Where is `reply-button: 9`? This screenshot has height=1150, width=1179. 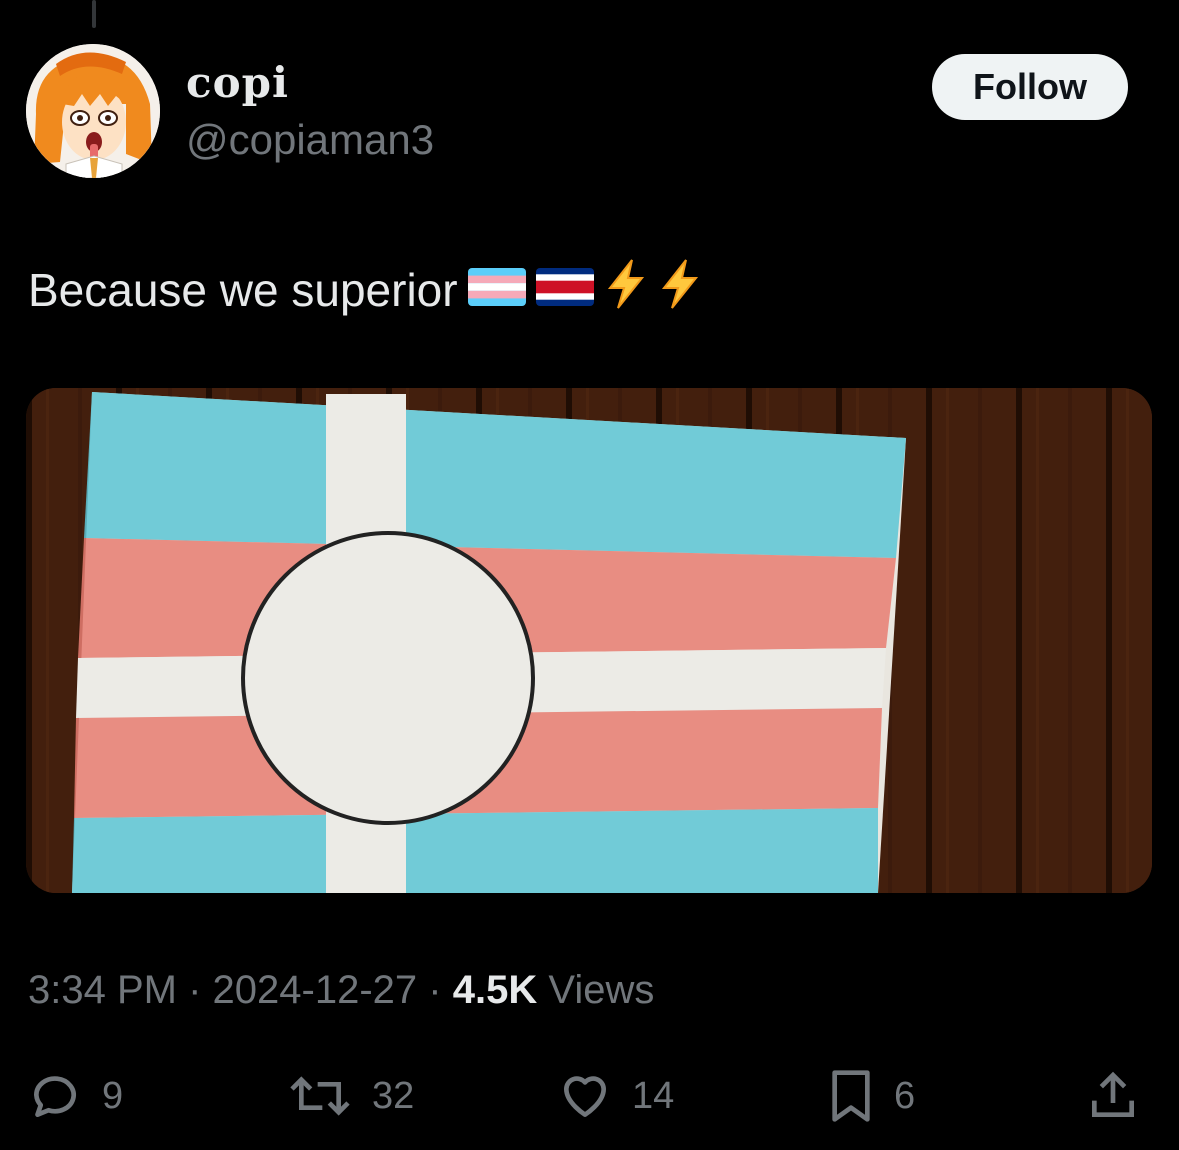 reply-button: 9 is located at coordinates (74, 1096).